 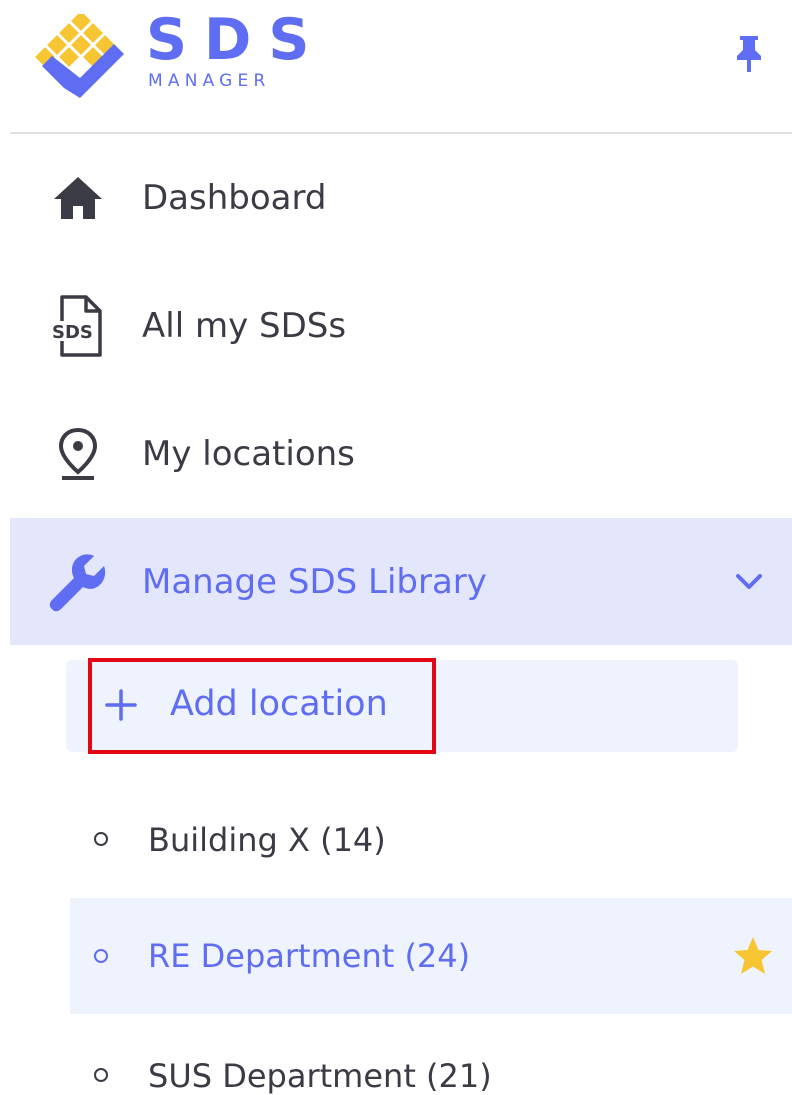 I want to click on brand-name: SDS, so click(x=236, y=40).